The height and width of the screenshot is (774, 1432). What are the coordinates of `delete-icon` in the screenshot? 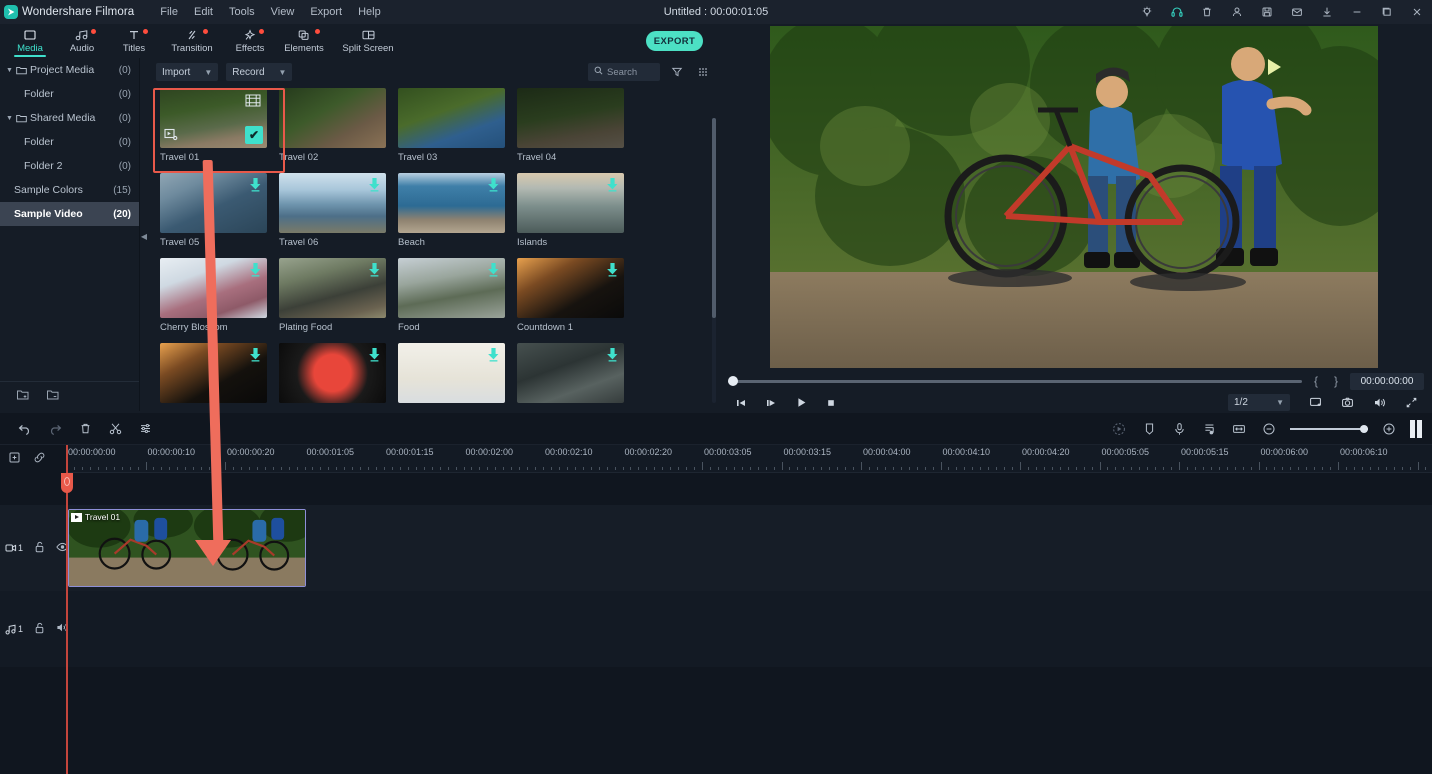 It's located at (85, 429).